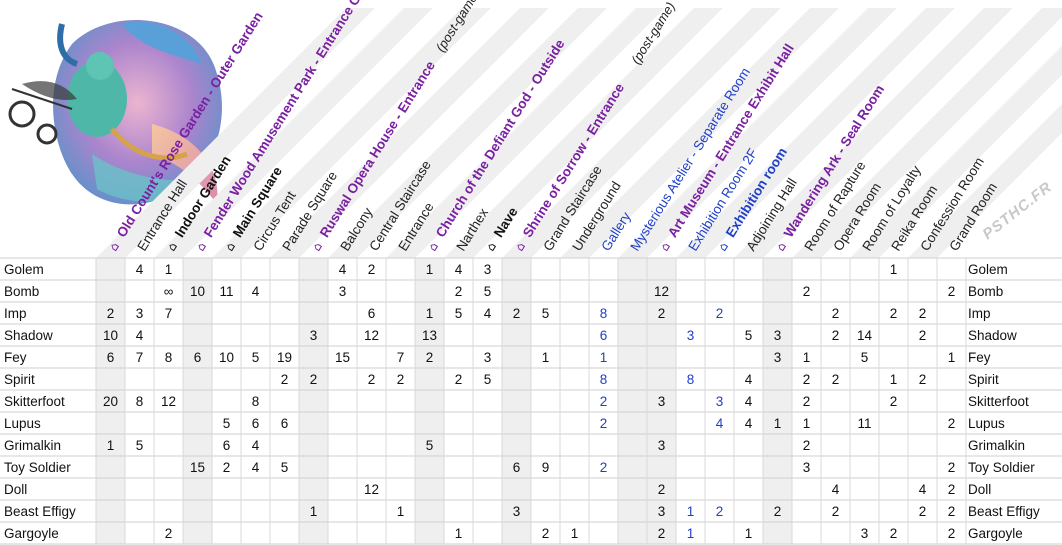 The image size is (1062, 545). What do you see at coordinates (32, 445) in the screenshot?
I see `row-label-left: Grimalkin` at bounding box center [32, 445].